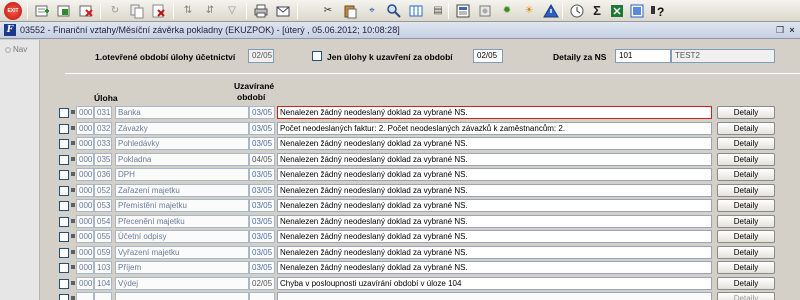 The image size is (800, 300). What do you see at coordinates (328, 11) in the screenshot?
I see `cut-icon: ✂` at bounding box center [328, 11].